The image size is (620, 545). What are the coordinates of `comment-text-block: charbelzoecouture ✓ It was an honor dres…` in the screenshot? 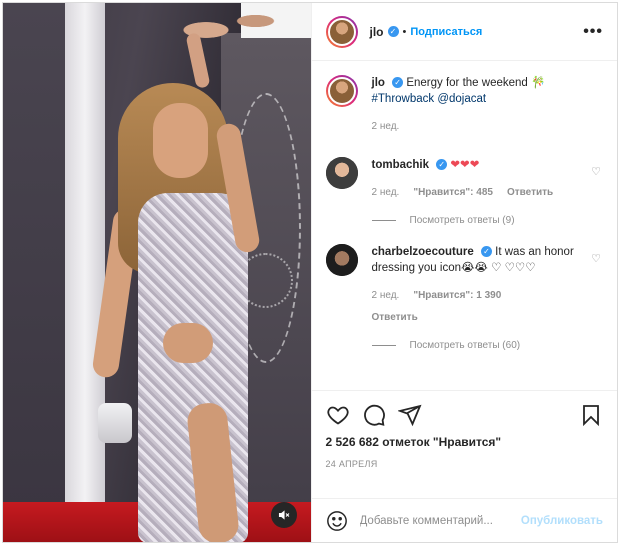 It's located at (488, 285).